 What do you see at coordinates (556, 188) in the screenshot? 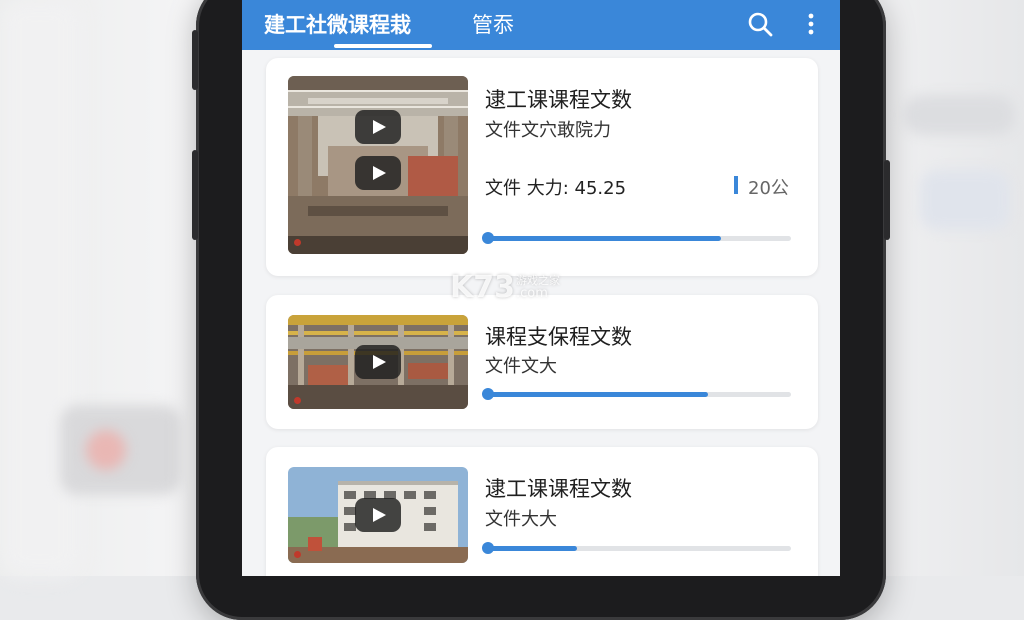
I see `course-file-size: 文件 大力: 45.25` at bounding box center [556, 188].